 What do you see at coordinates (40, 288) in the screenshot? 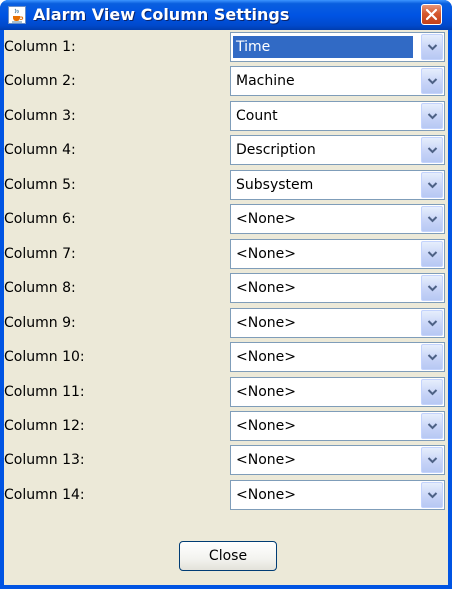
I see `column-label: Column 8:` at bounding box center [40, 288].